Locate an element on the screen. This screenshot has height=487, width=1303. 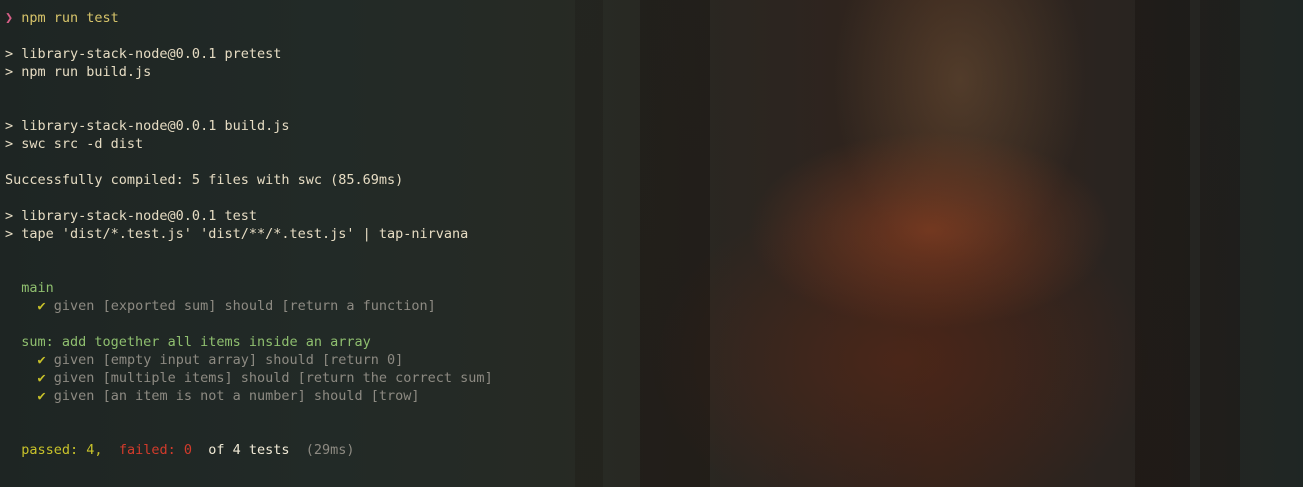
typed-command: npm run test is located at coordinates (70, 18).